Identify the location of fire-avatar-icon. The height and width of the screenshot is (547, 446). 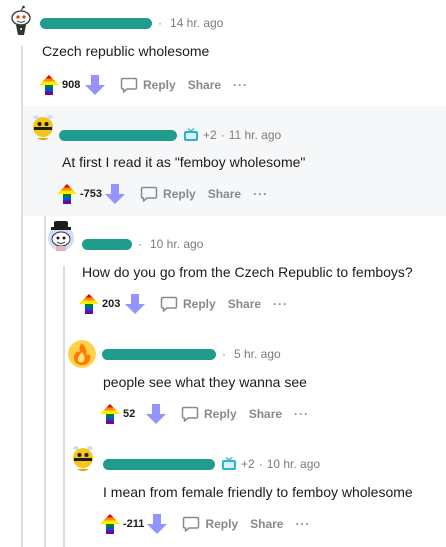
(82, 354).